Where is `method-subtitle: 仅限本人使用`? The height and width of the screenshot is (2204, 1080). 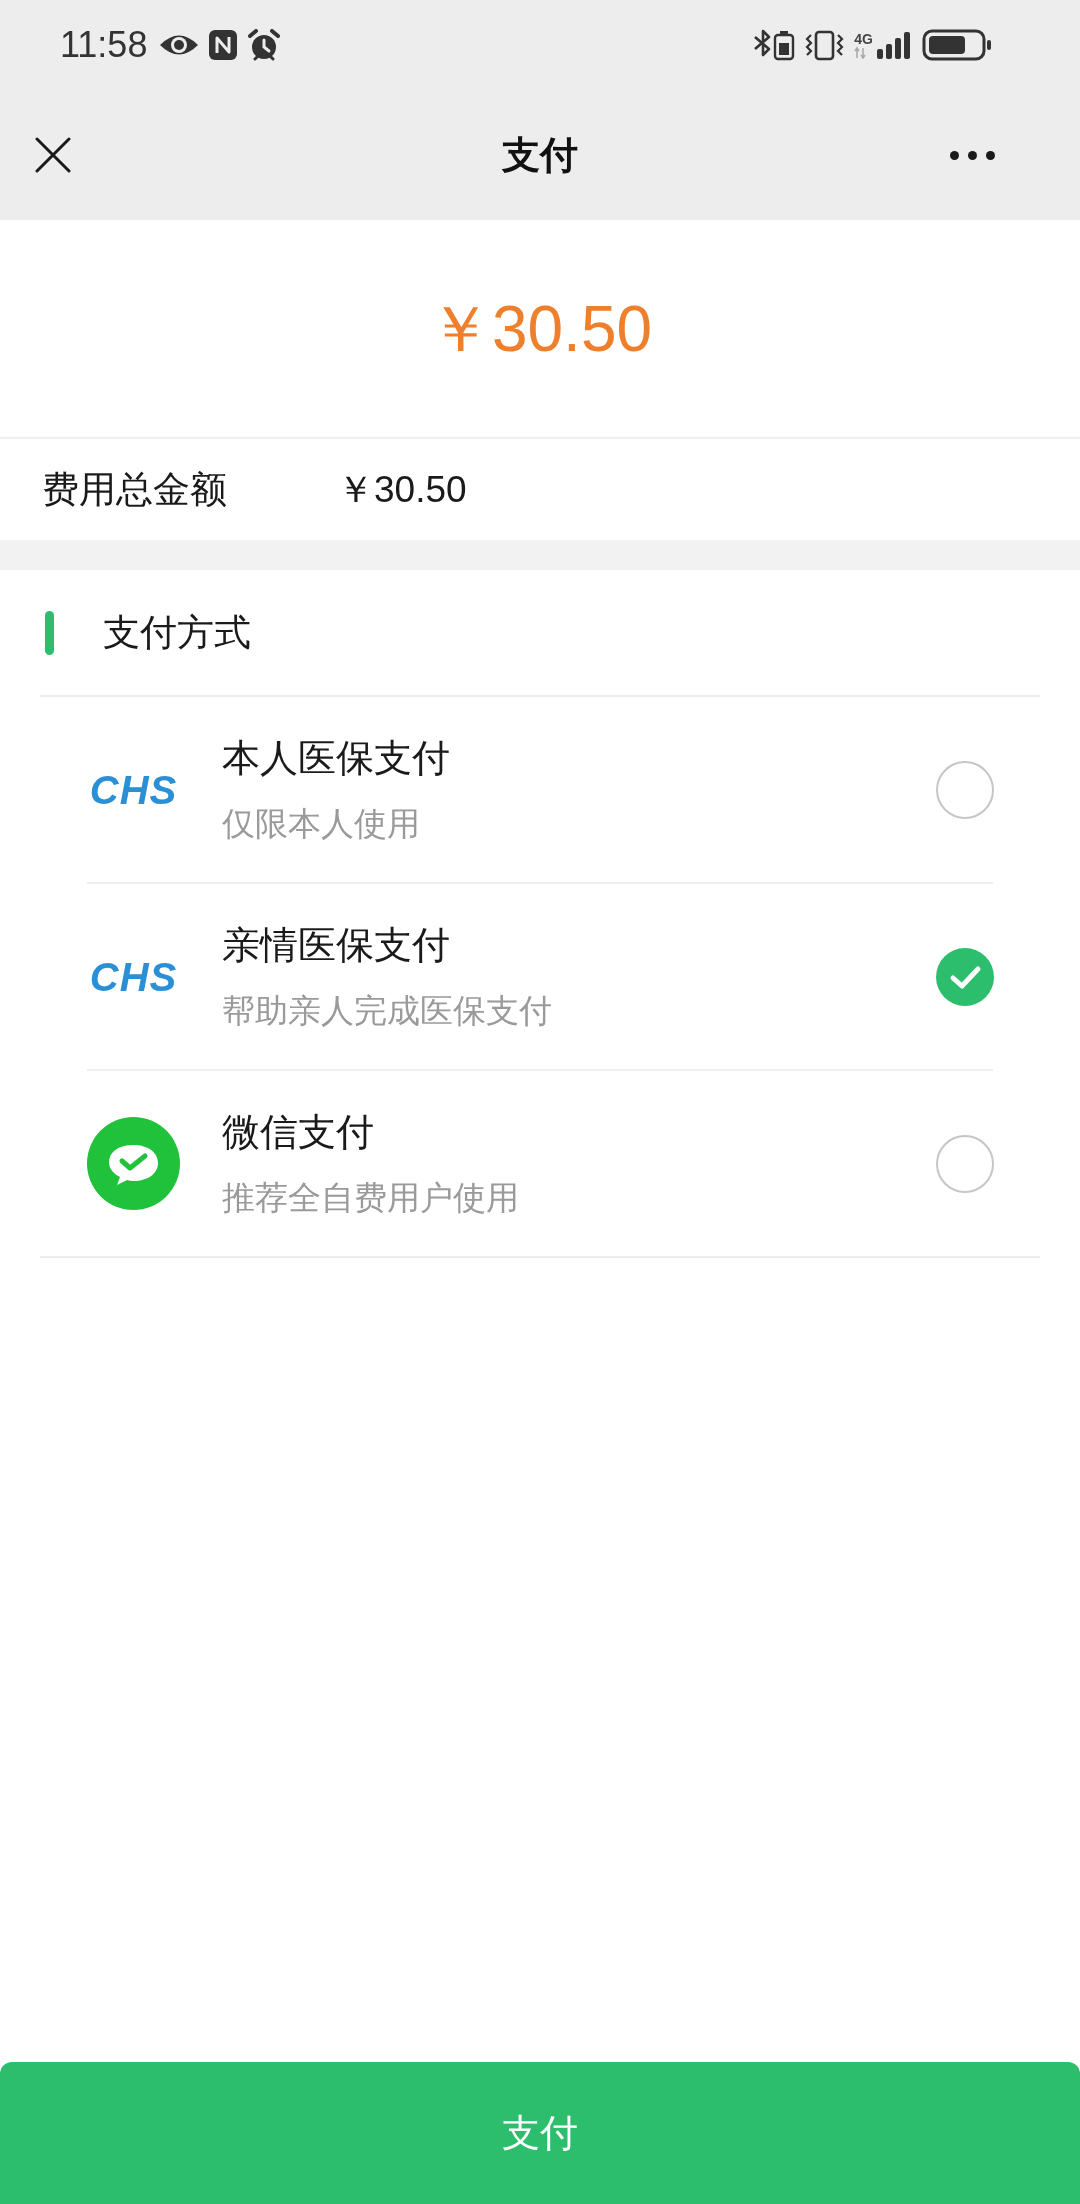 method-subtitle: 仅限本人使用 is located at coordinates (321, 824).